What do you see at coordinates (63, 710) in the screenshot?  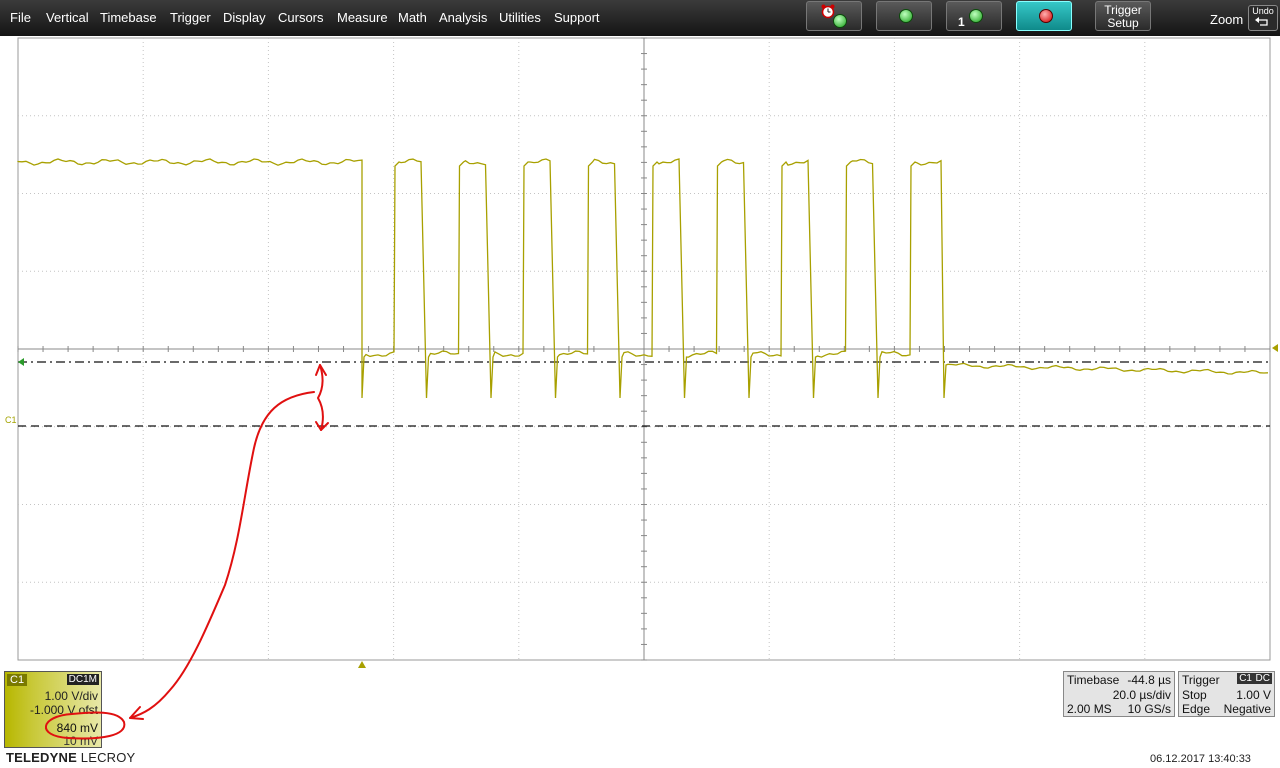 I see `channel-offset: -1.000 V ofst` at bounding box center [63, 710].